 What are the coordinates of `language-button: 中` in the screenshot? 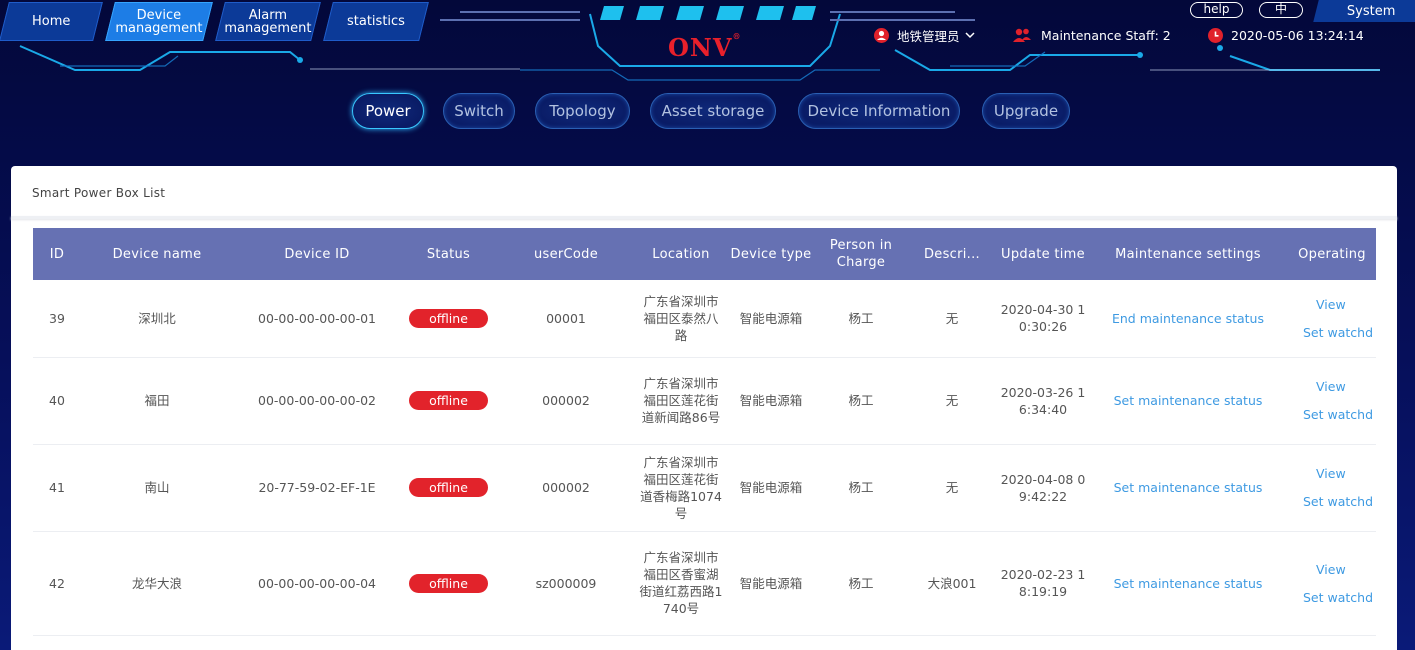 It's located at (1281, 10).